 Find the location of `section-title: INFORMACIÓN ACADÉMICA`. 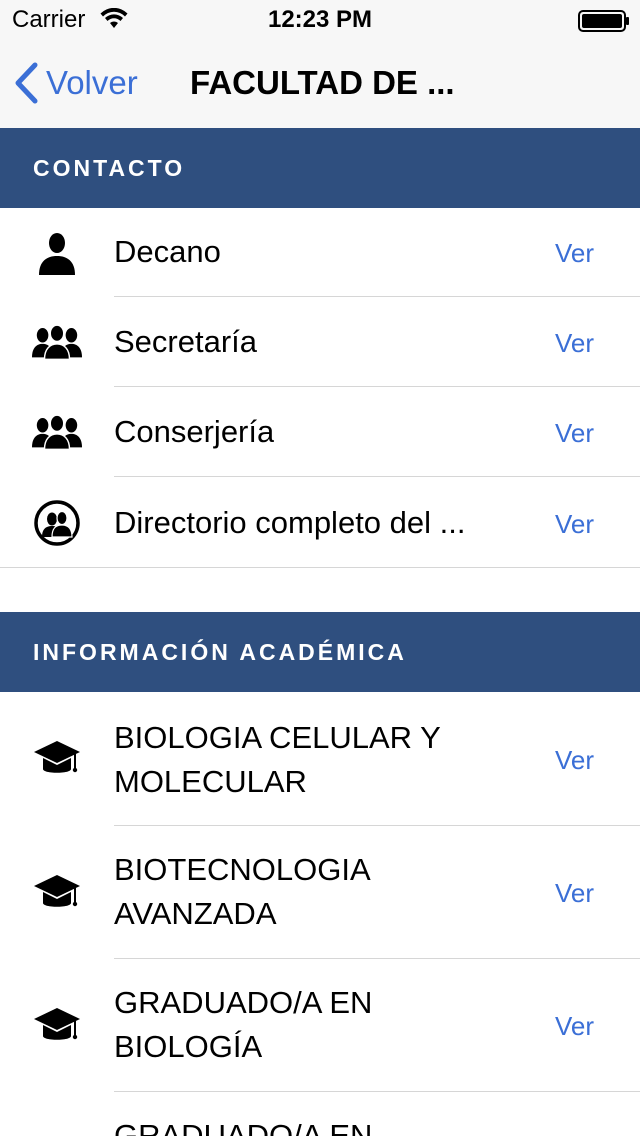

section-title: INFORMACIÓN ACADÉMICA is located at coordinates (220, 652).